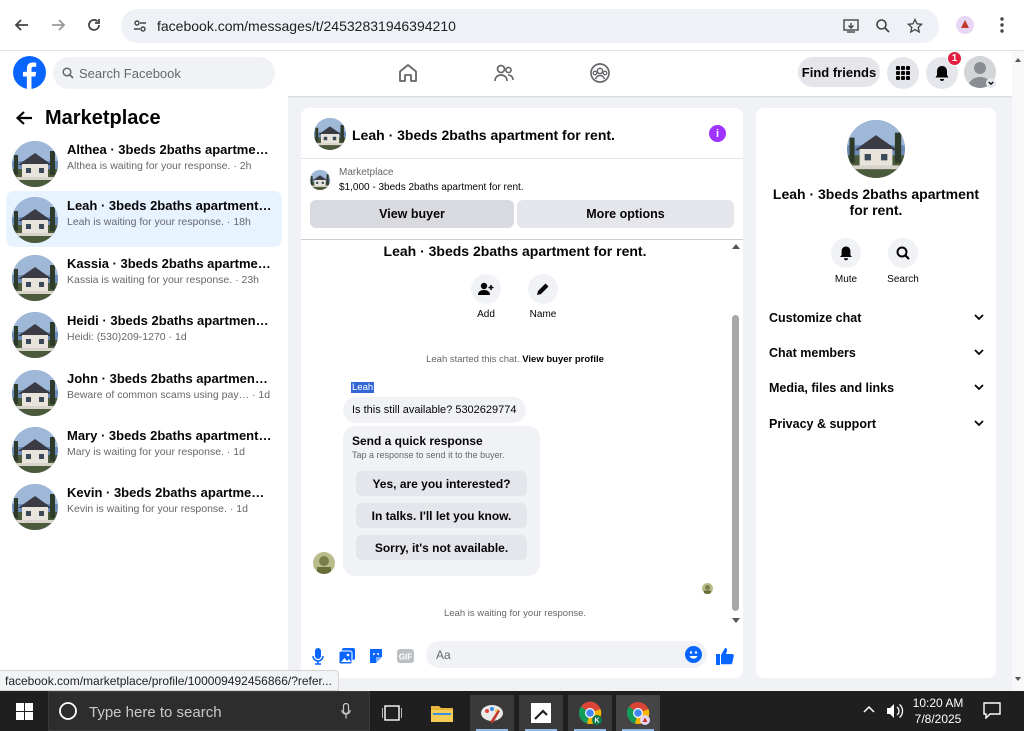 Image resolution: width=1024 pixels, height=731 pixels. What do you see at coordinates (883, 26) in the screenshot?
I see `zoom-icon` at bounding box center [883, 26].